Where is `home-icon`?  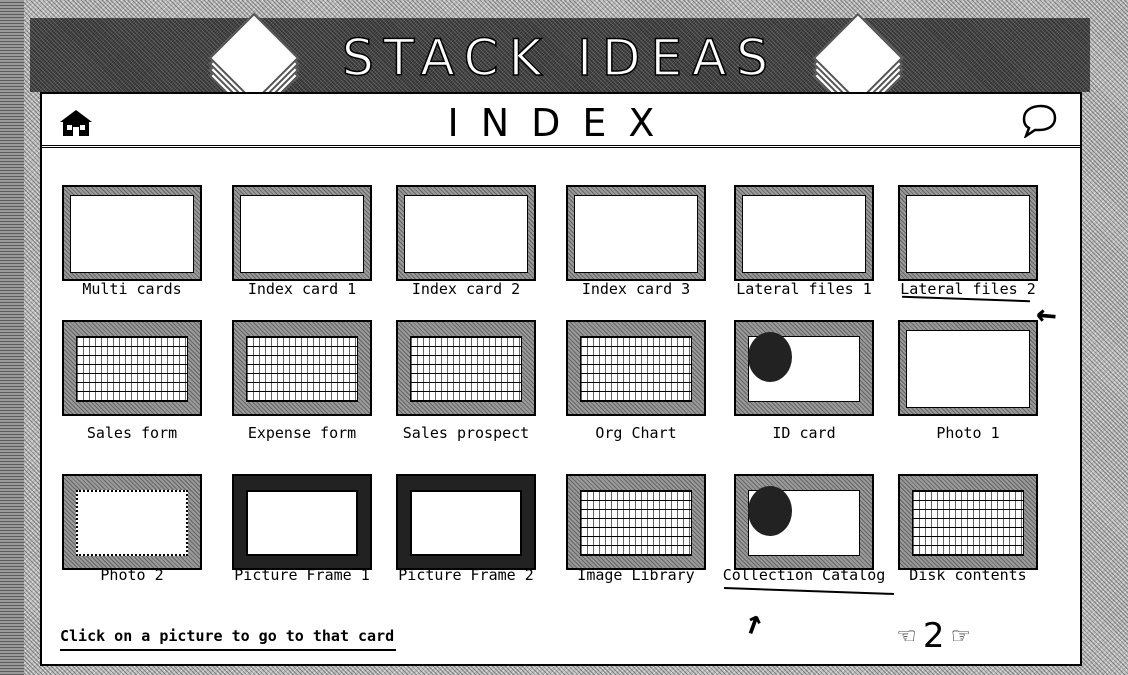 home-icon is located at coordinates (76, 123).